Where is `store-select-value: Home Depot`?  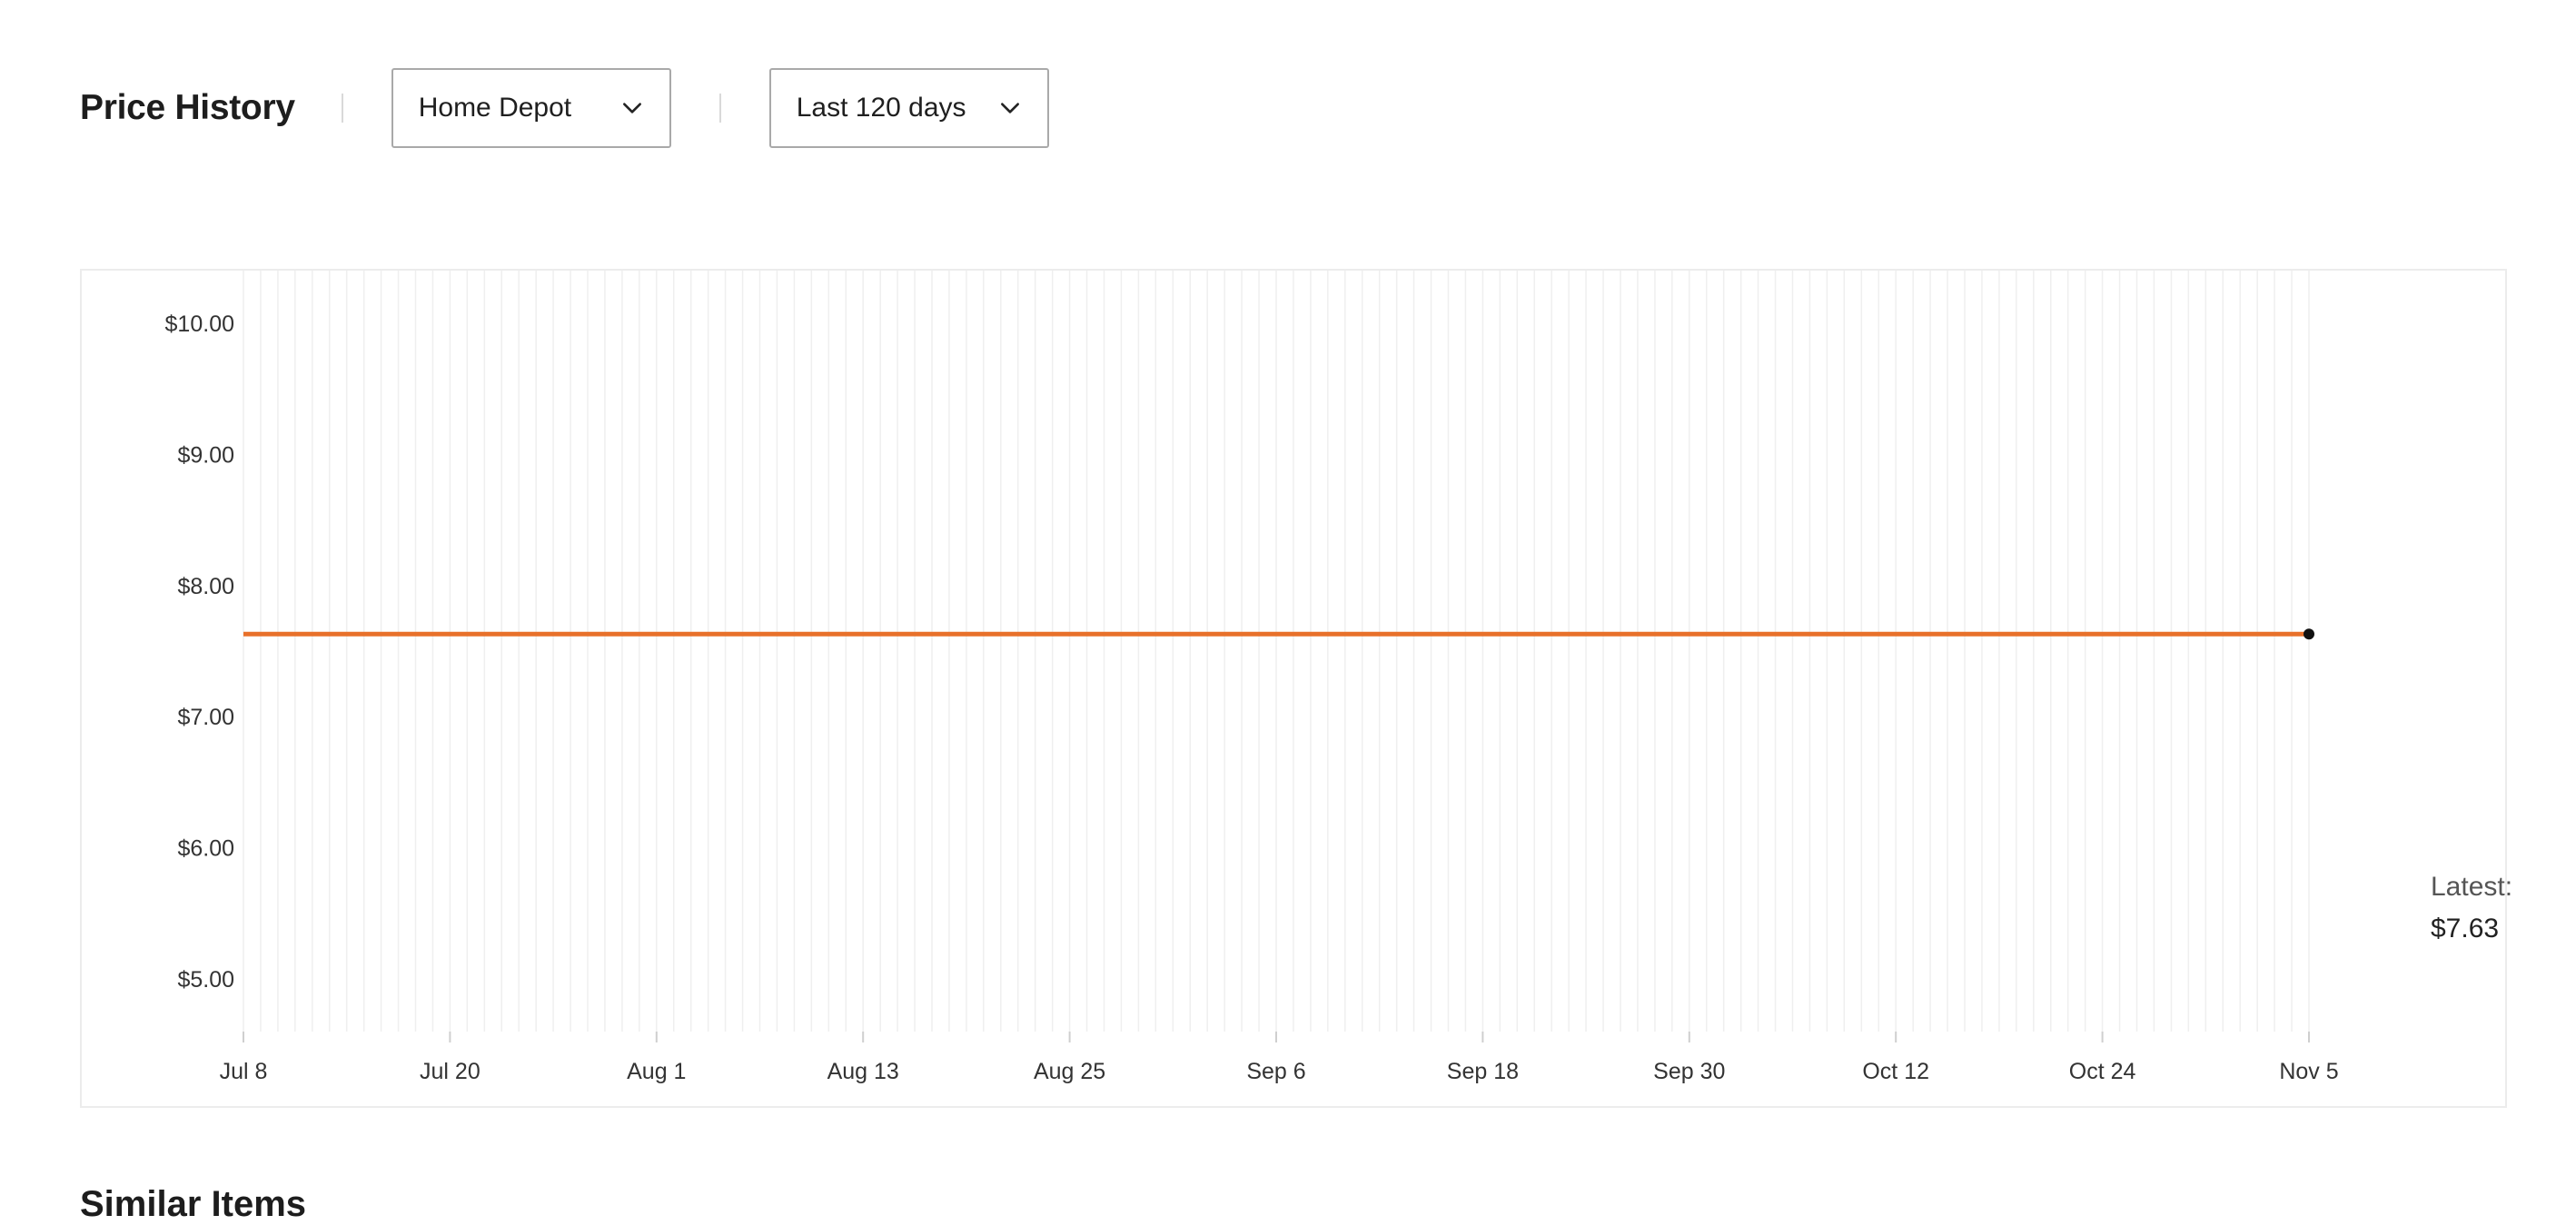
store-select-value: Home Depot is located at coordinates (495, 108).